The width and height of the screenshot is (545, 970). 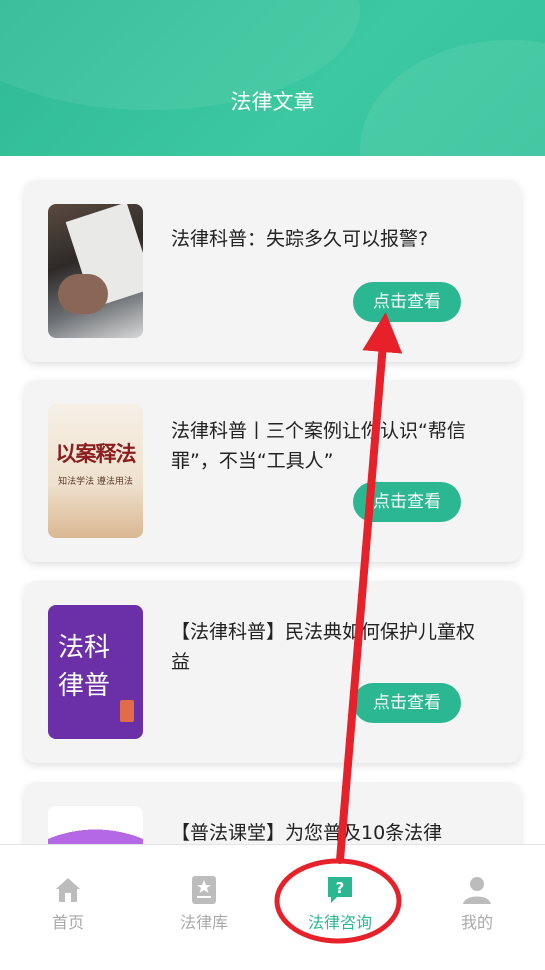 I want to click on article-title: 法律科普丨三个案例让你认识“帮信罪”，不当“工具人”, so click(x=318, y=446).